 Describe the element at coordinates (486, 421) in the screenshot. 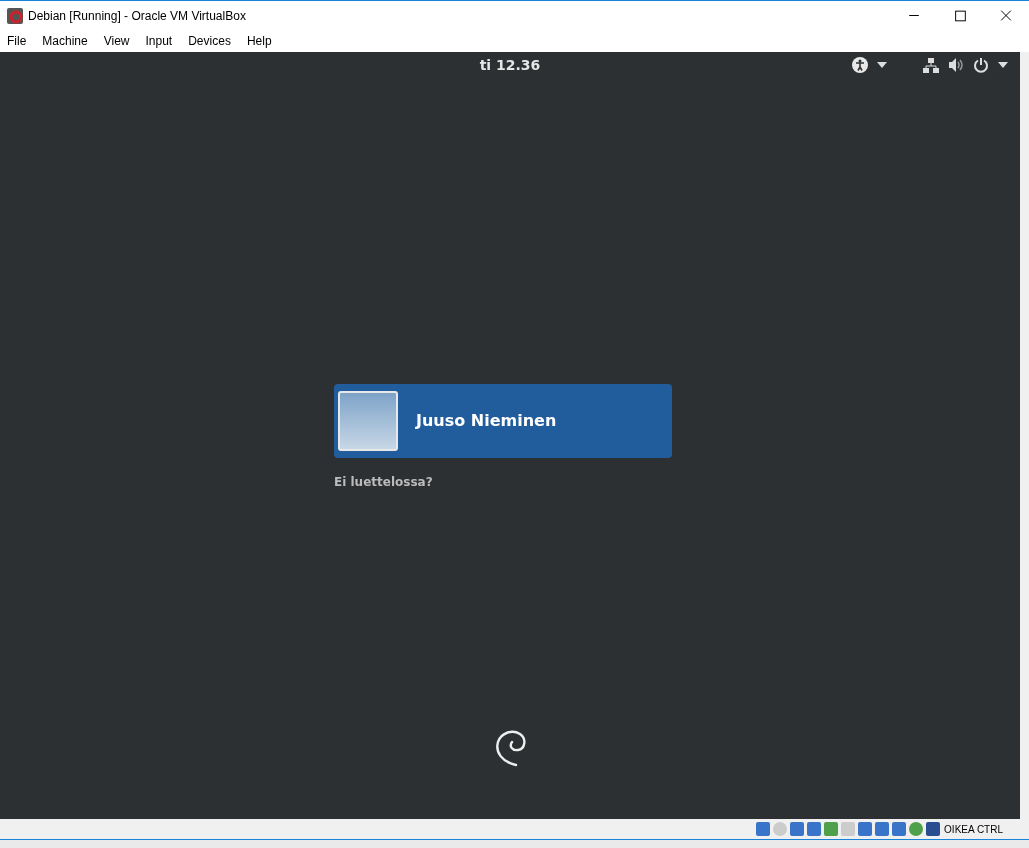

I see `user-name: Juuso Nieminen` at that location.